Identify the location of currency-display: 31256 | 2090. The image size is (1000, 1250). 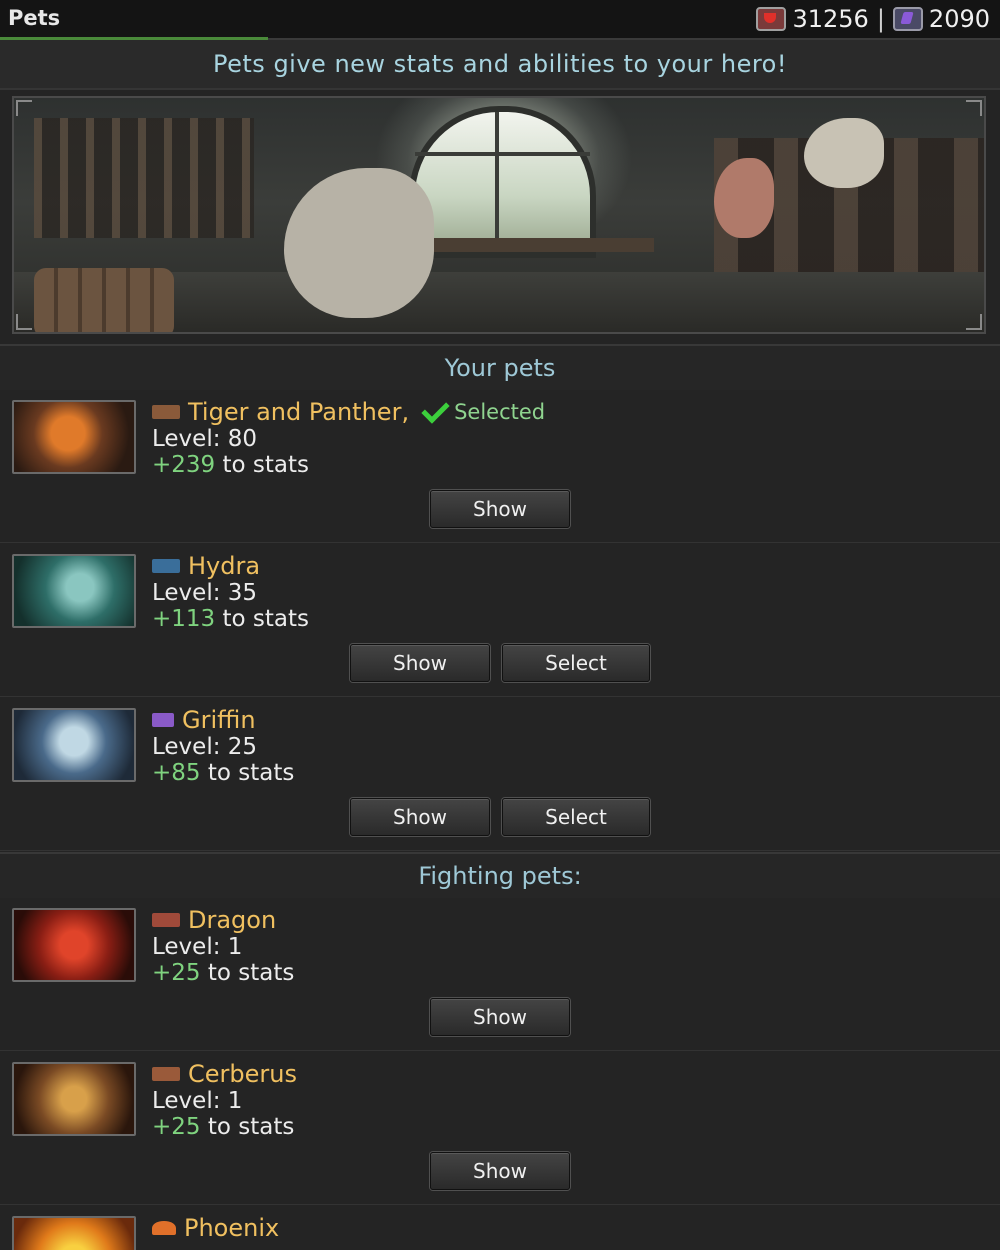
(873, 19).